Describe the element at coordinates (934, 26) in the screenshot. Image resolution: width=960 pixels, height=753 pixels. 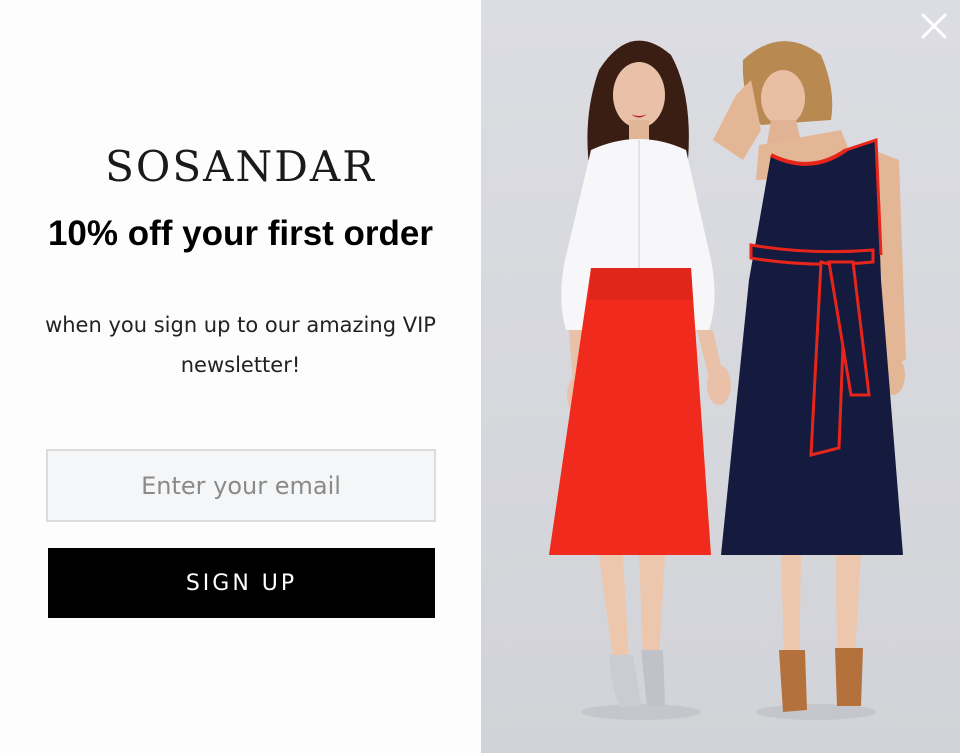
I see `close-icon` at that location.